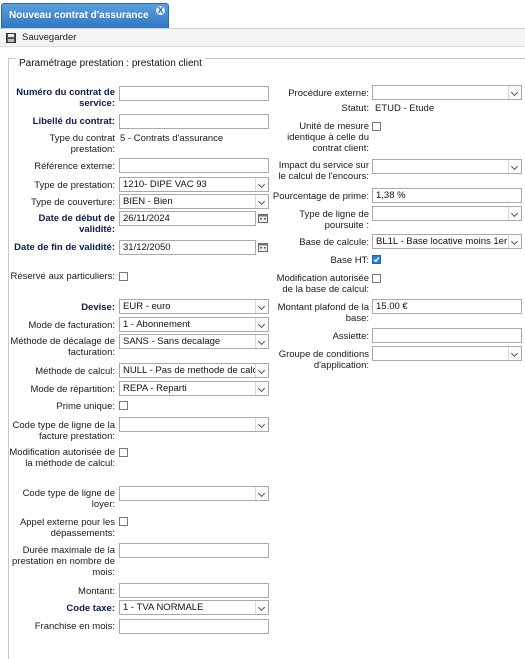 This screenshot has width=525, height=659. What do you see at coordinates (447, 353) in the screenshot?
I see `groupe-conditions-select` at bounding box center [447, 353].